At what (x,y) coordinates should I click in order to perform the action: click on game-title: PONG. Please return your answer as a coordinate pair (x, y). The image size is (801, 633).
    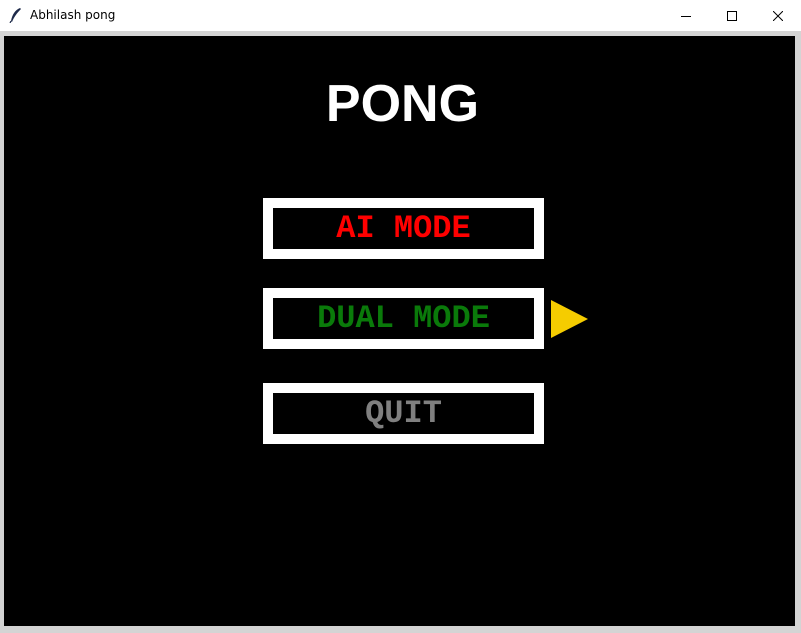
    Looking at the image, I should click on (402, 104).